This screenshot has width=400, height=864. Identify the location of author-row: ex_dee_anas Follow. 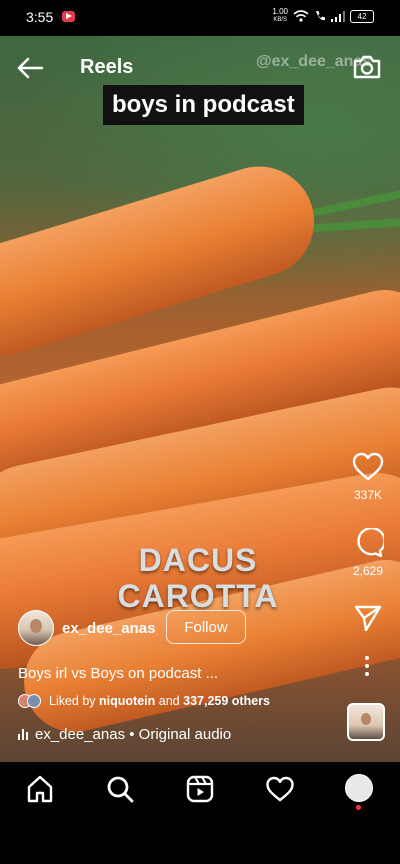
(178, 628).